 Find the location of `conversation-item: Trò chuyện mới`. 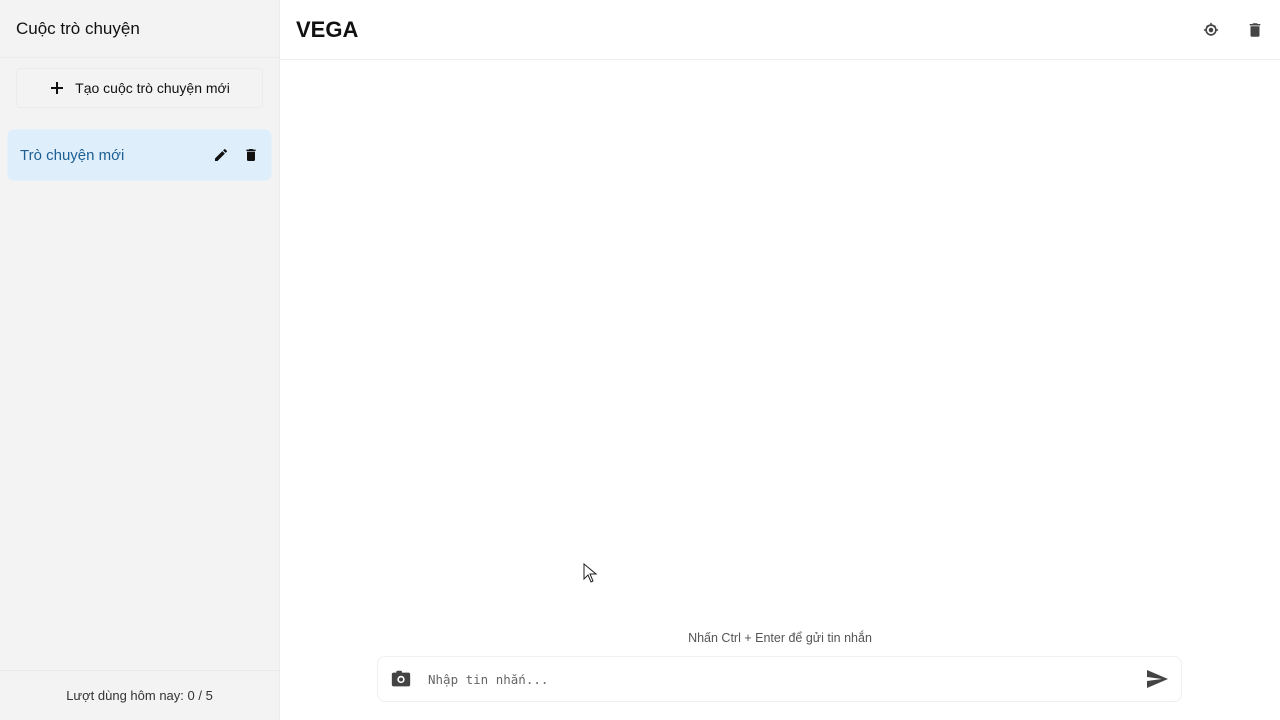

conversation-item: Trò chuyện mới is located at coordinates (139, 155).